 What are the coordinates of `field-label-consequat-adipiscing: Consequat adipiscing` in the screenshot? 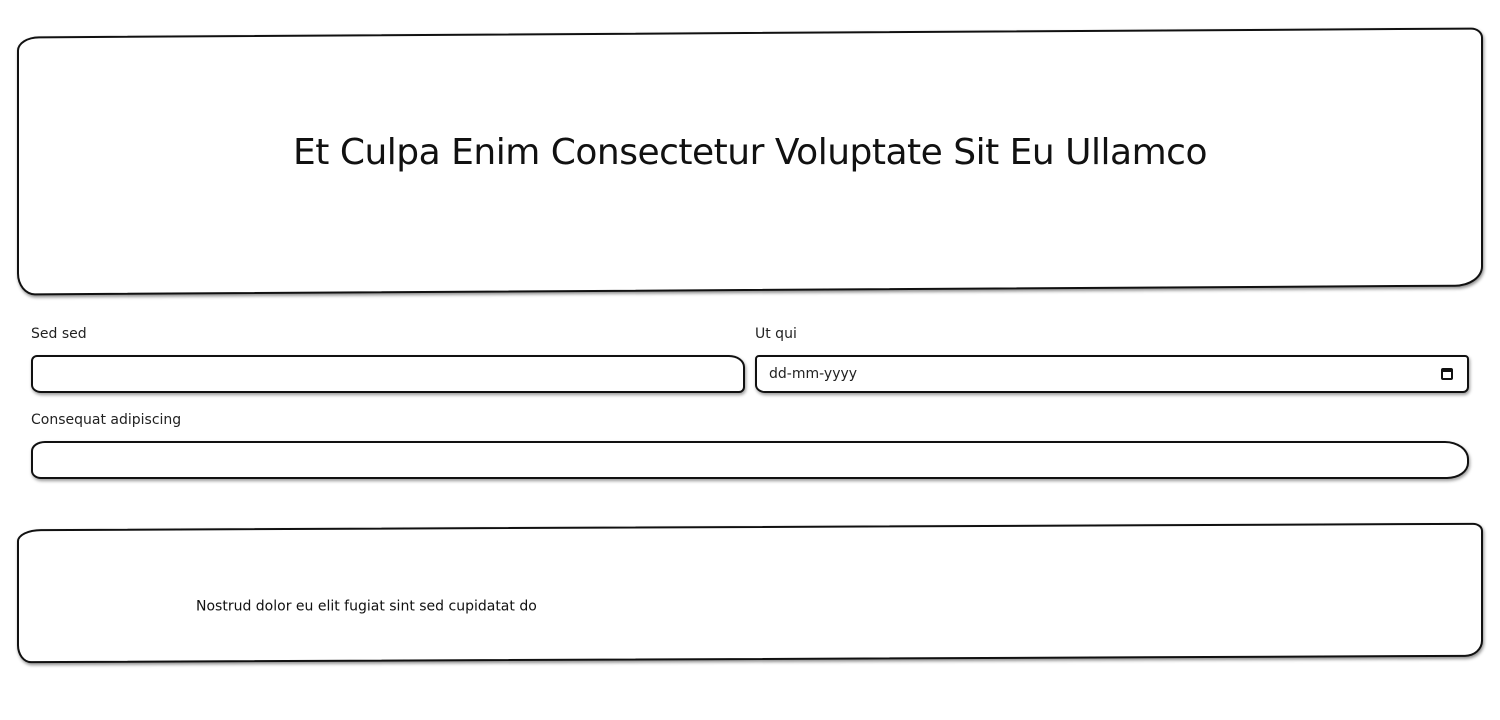 It's located at (106, 420).